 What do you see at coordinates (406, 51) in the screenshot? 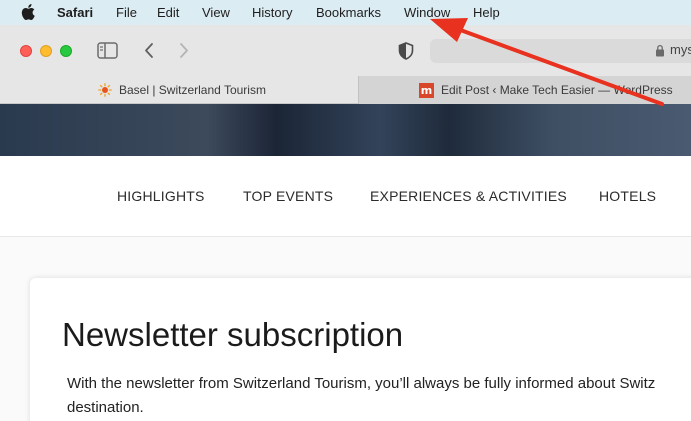
I see `privacy-shield-icon` at bounding box center [406, 51].